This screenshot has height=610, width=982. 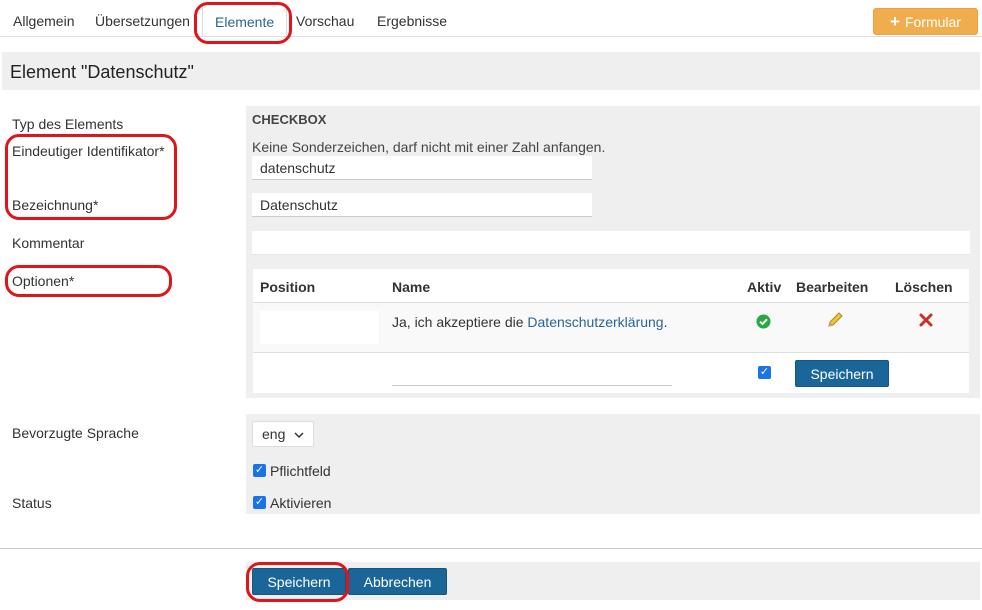 What do you see at coordinates (832, 287) in the screenshot?
I see `header-edit: Bearbeiten` at bounding box center [832, 287].